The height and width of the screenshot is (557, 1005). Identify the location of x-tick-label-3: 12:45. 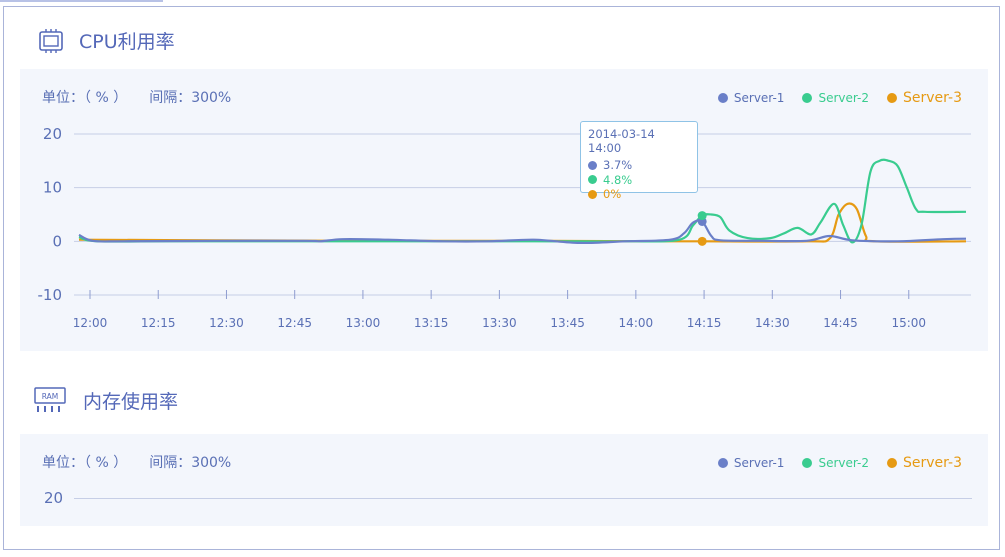
(294, 323).